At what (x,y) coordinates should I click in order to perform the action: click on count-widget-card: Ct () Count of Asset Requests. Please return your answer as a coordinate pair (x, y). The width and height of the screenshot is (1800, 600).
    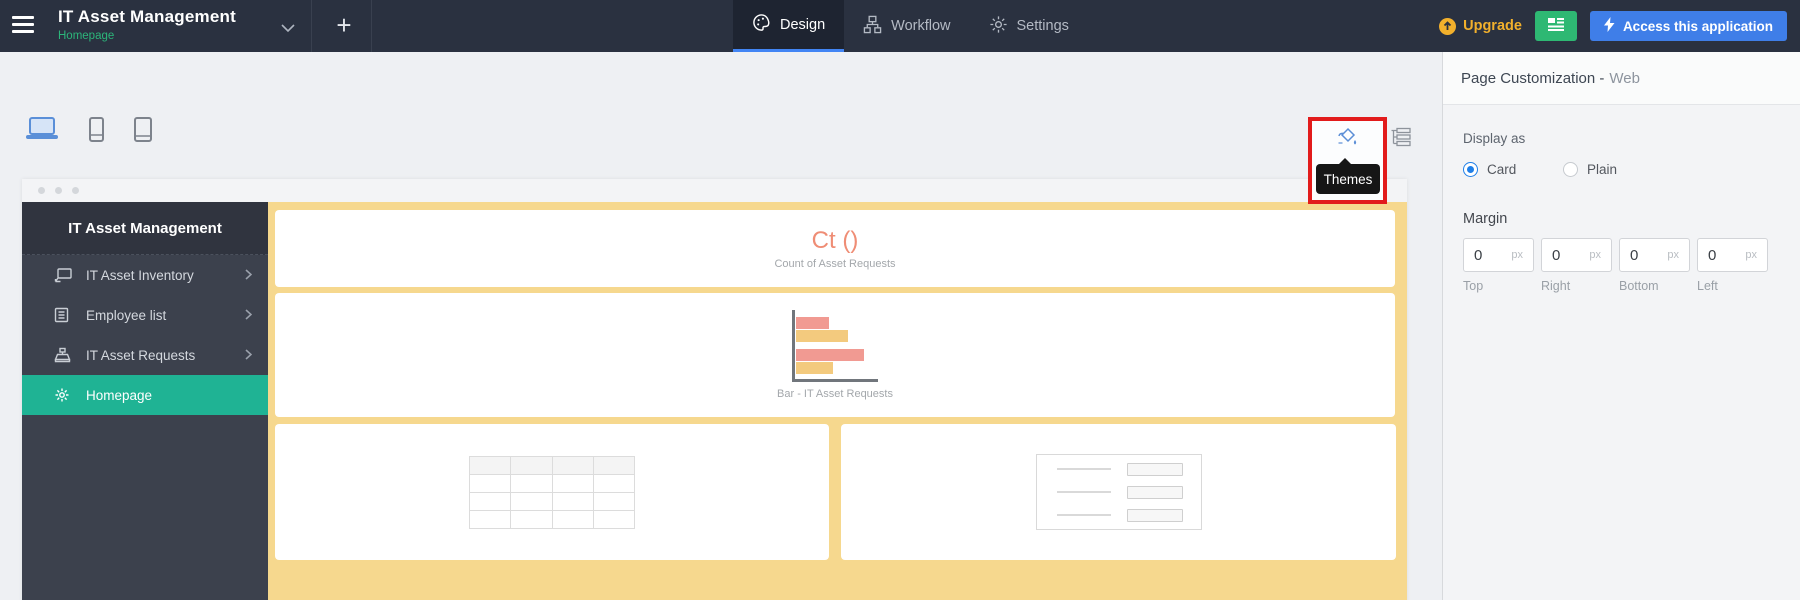
    Looking at the image, I should click on (835, 248).